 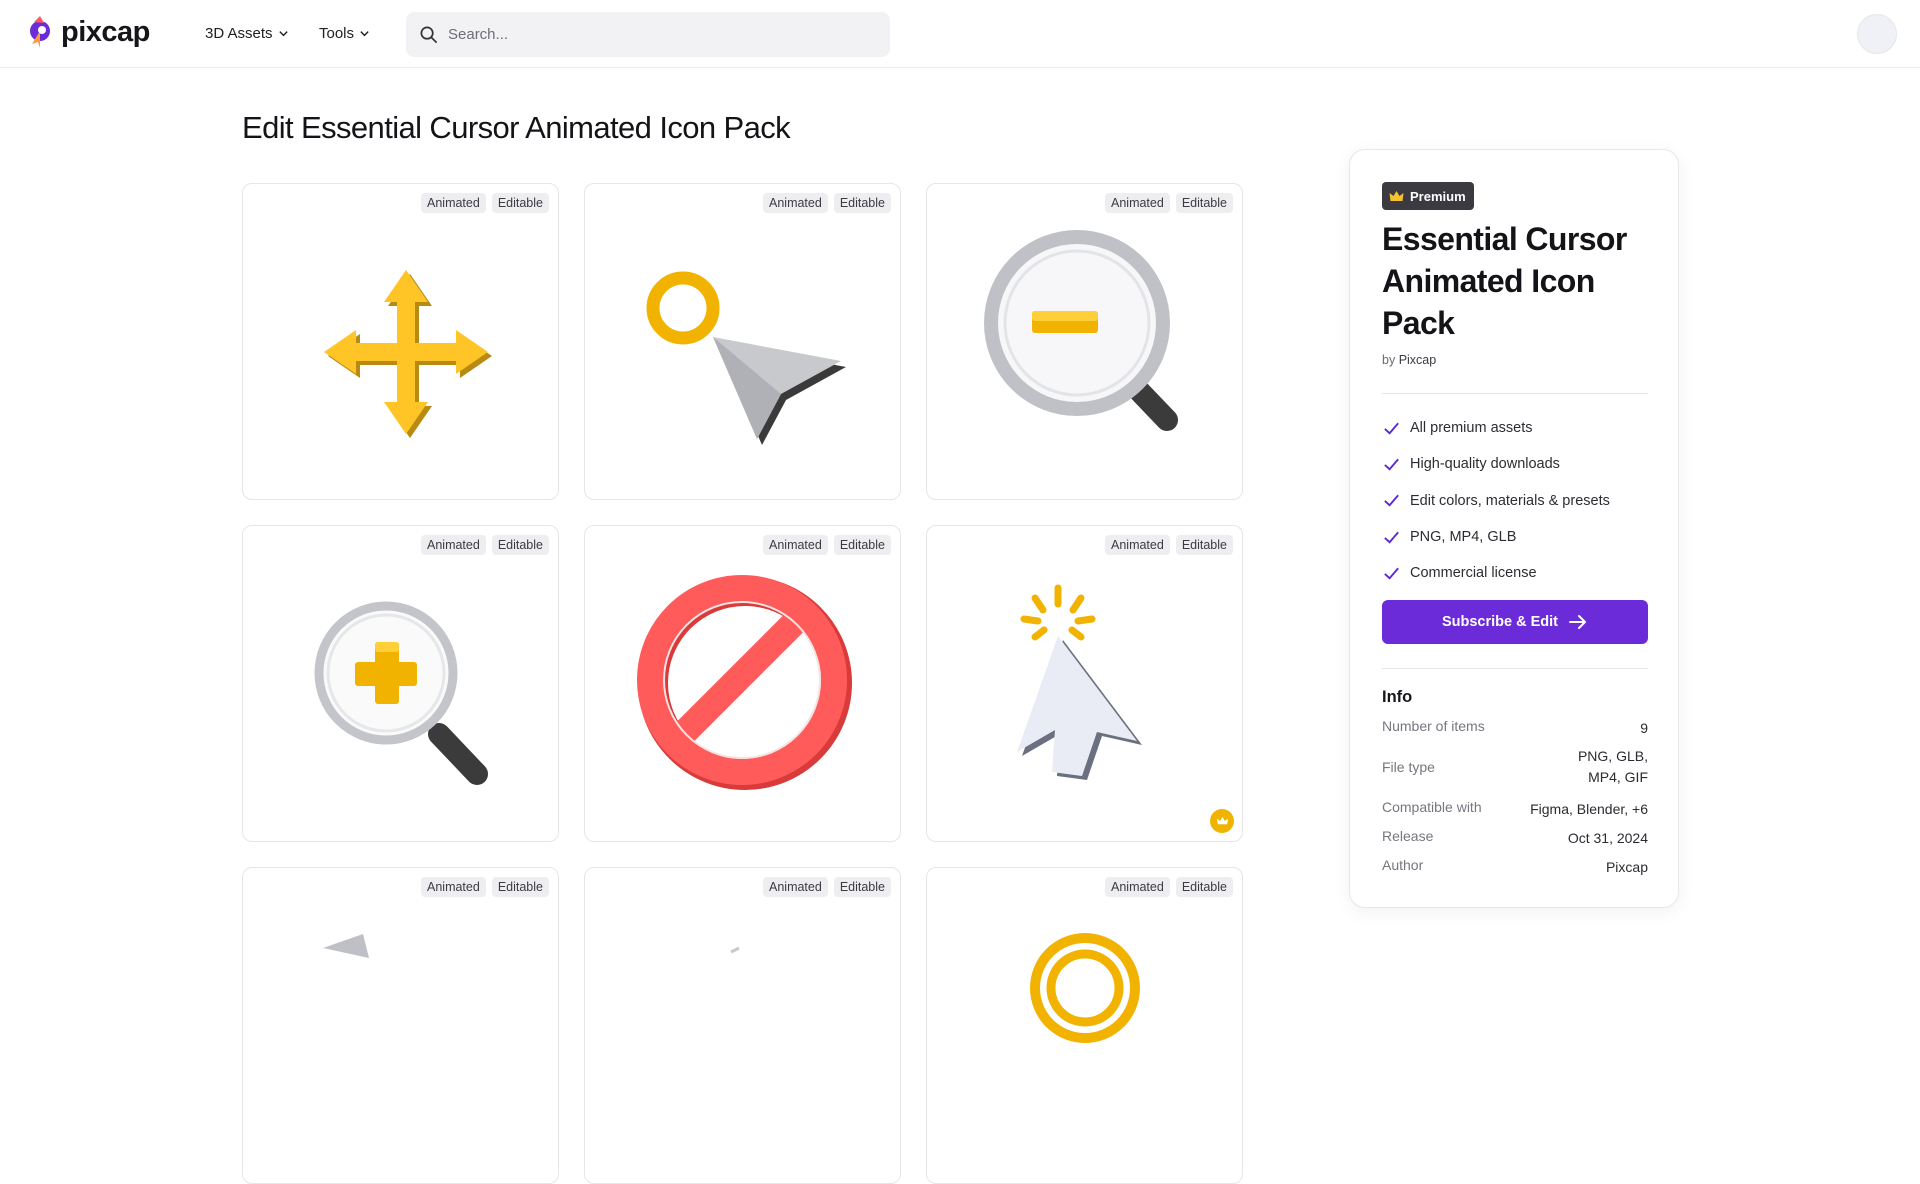 I want to click on author-link: Pixcap, so click(x=1418, y=360).